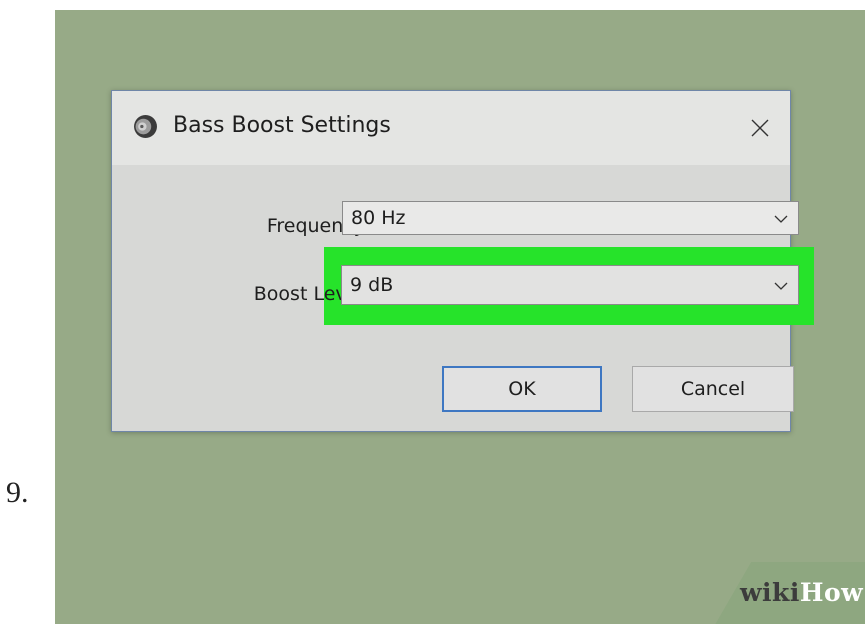  What do you see at coordinates (378, 218) in the screenshot?
I see `frequency-value: 80 Hz` at bounding box center [378, 218].